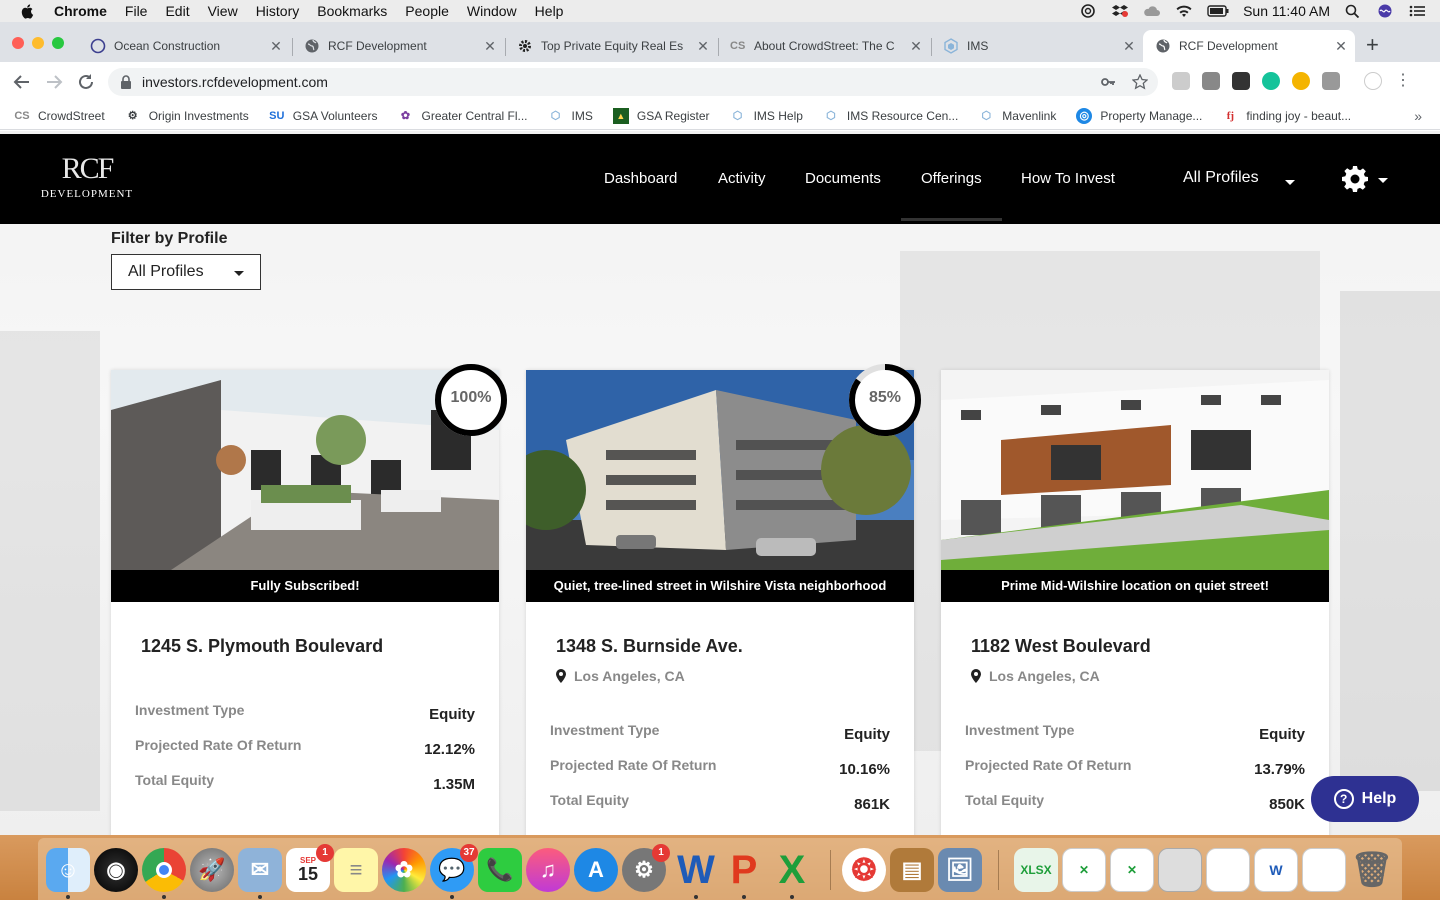 The width and height of the screenshot is (1440, 900). Describe the element at coordinates (1372, 45) in the screenshot. I see `new-tab-button: +` at that location.